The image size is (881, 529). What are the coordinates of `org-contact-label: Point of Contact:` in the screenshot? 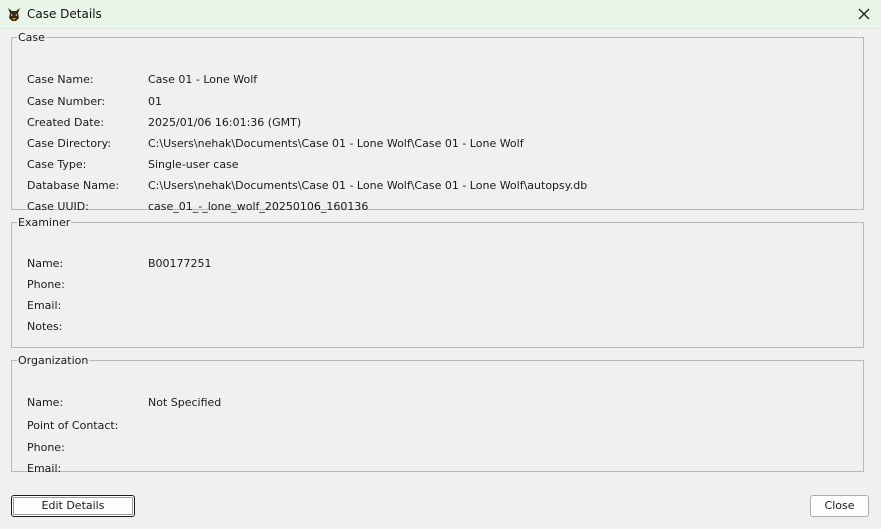 It's located at (73, 425).